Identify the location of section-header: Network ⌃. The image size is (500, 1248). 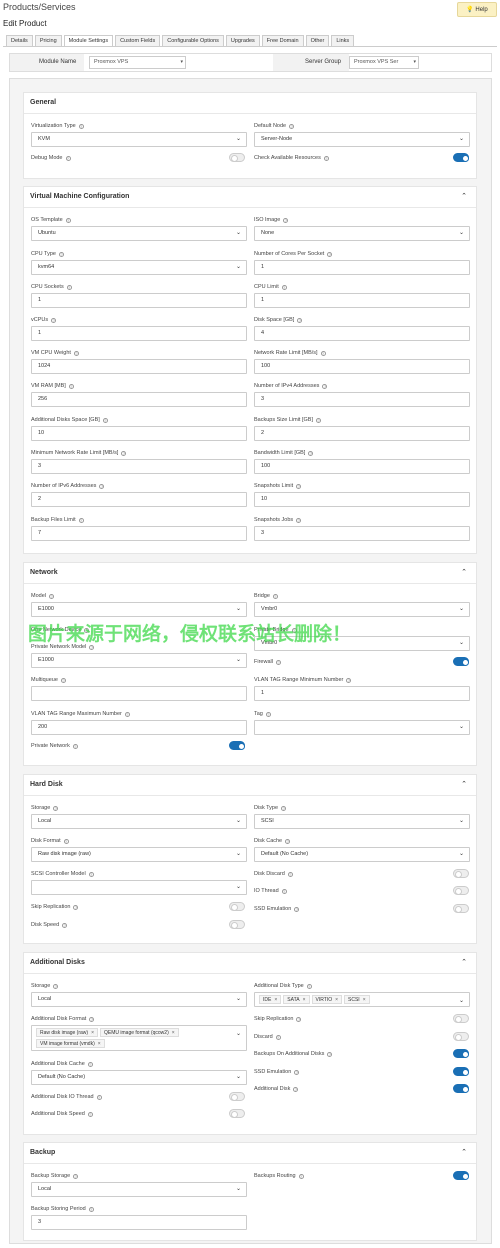
(250, 573).